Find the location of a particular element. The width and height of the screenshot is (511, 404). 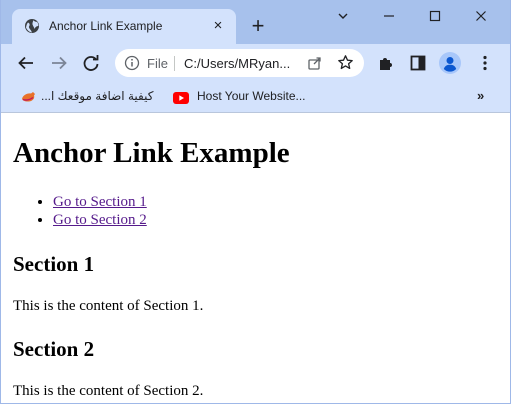

maximize-icon is located at coordinates (435, 16).